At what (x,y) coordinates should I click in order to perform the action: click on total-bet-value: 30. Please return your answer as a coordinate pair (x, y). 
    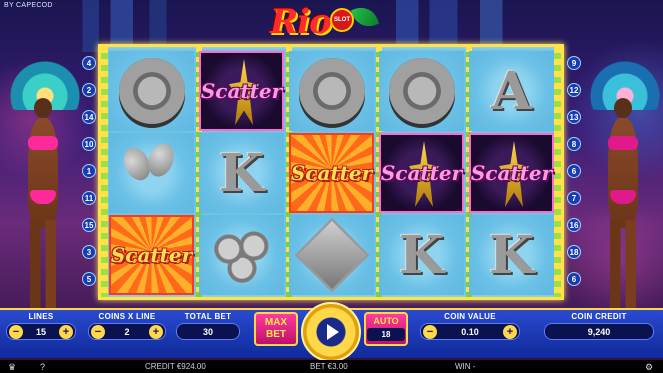
    Looking at the image, I should click on (207, 331).